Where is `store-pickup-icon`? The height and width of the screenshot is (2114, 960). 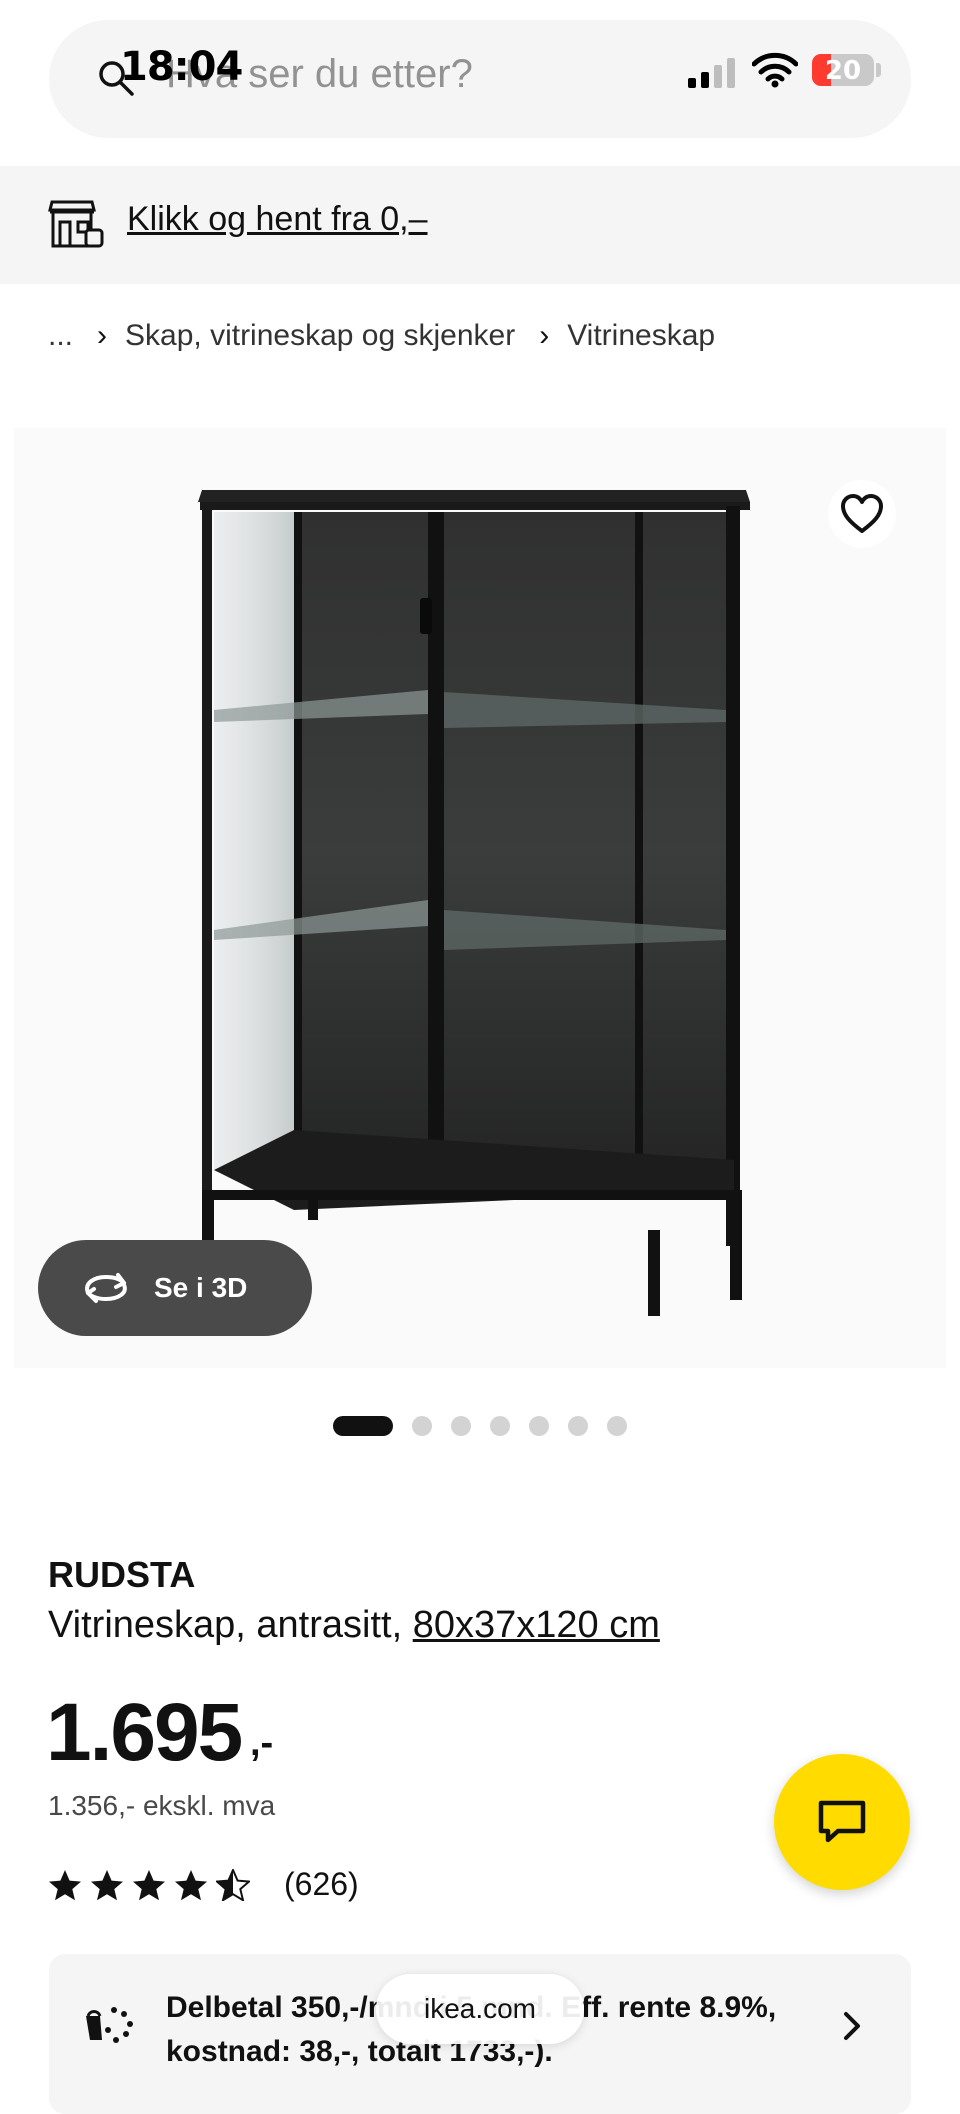
store-pickup-icon is located at coordinates (76, 224).